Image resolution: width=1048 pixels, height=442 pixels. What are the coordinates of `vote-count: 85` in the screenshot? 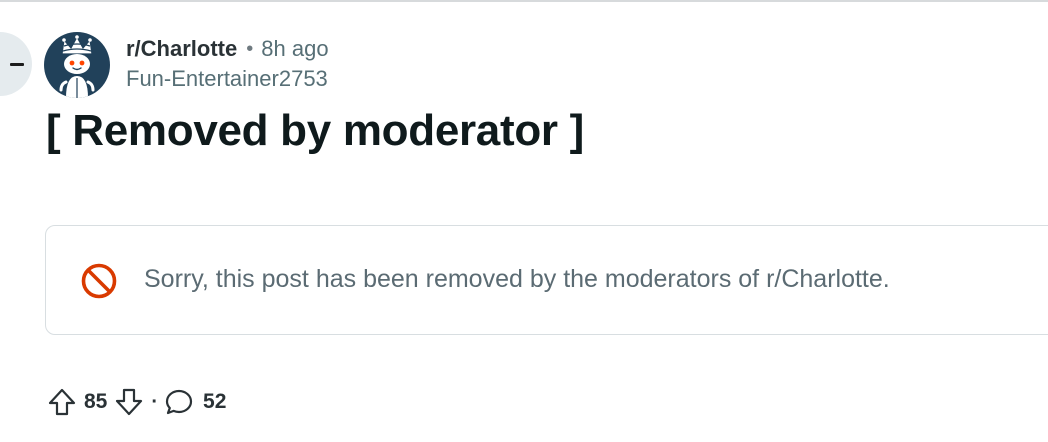 It's located at (96, 401).